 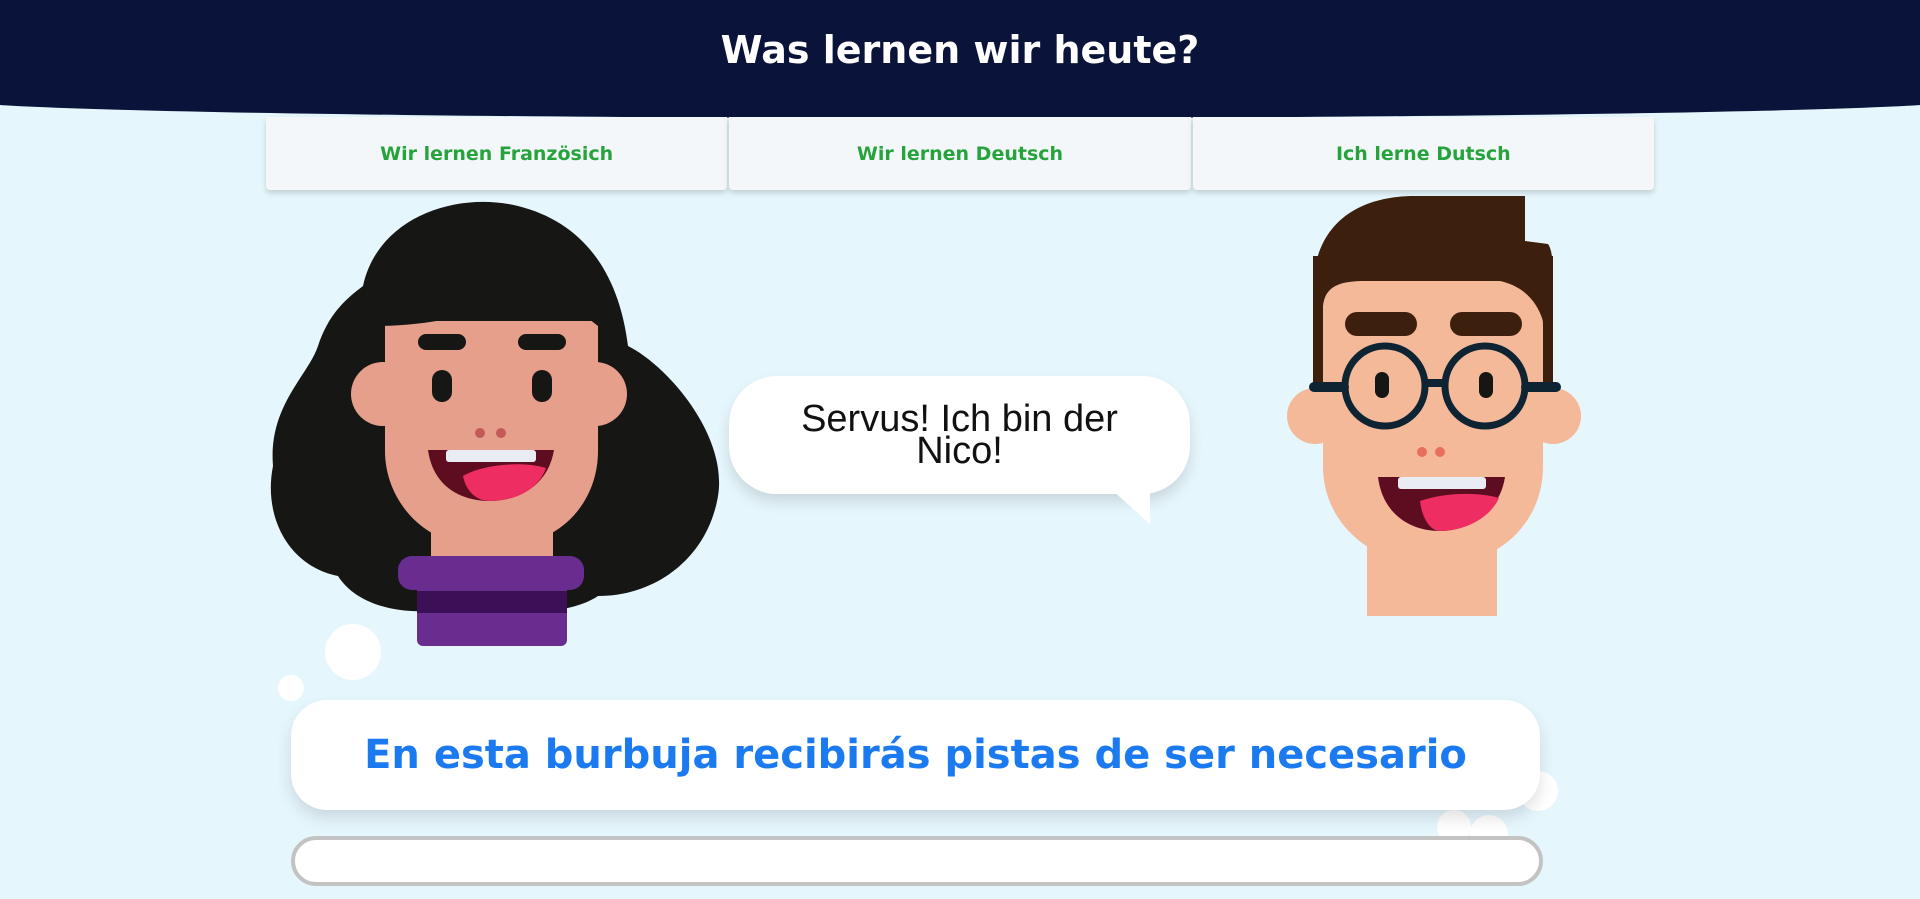 What do you see at coordinates (1541, 387) in the screenshot?
I see `man-glasses-arm-right` at bounding box center [1541, 387].